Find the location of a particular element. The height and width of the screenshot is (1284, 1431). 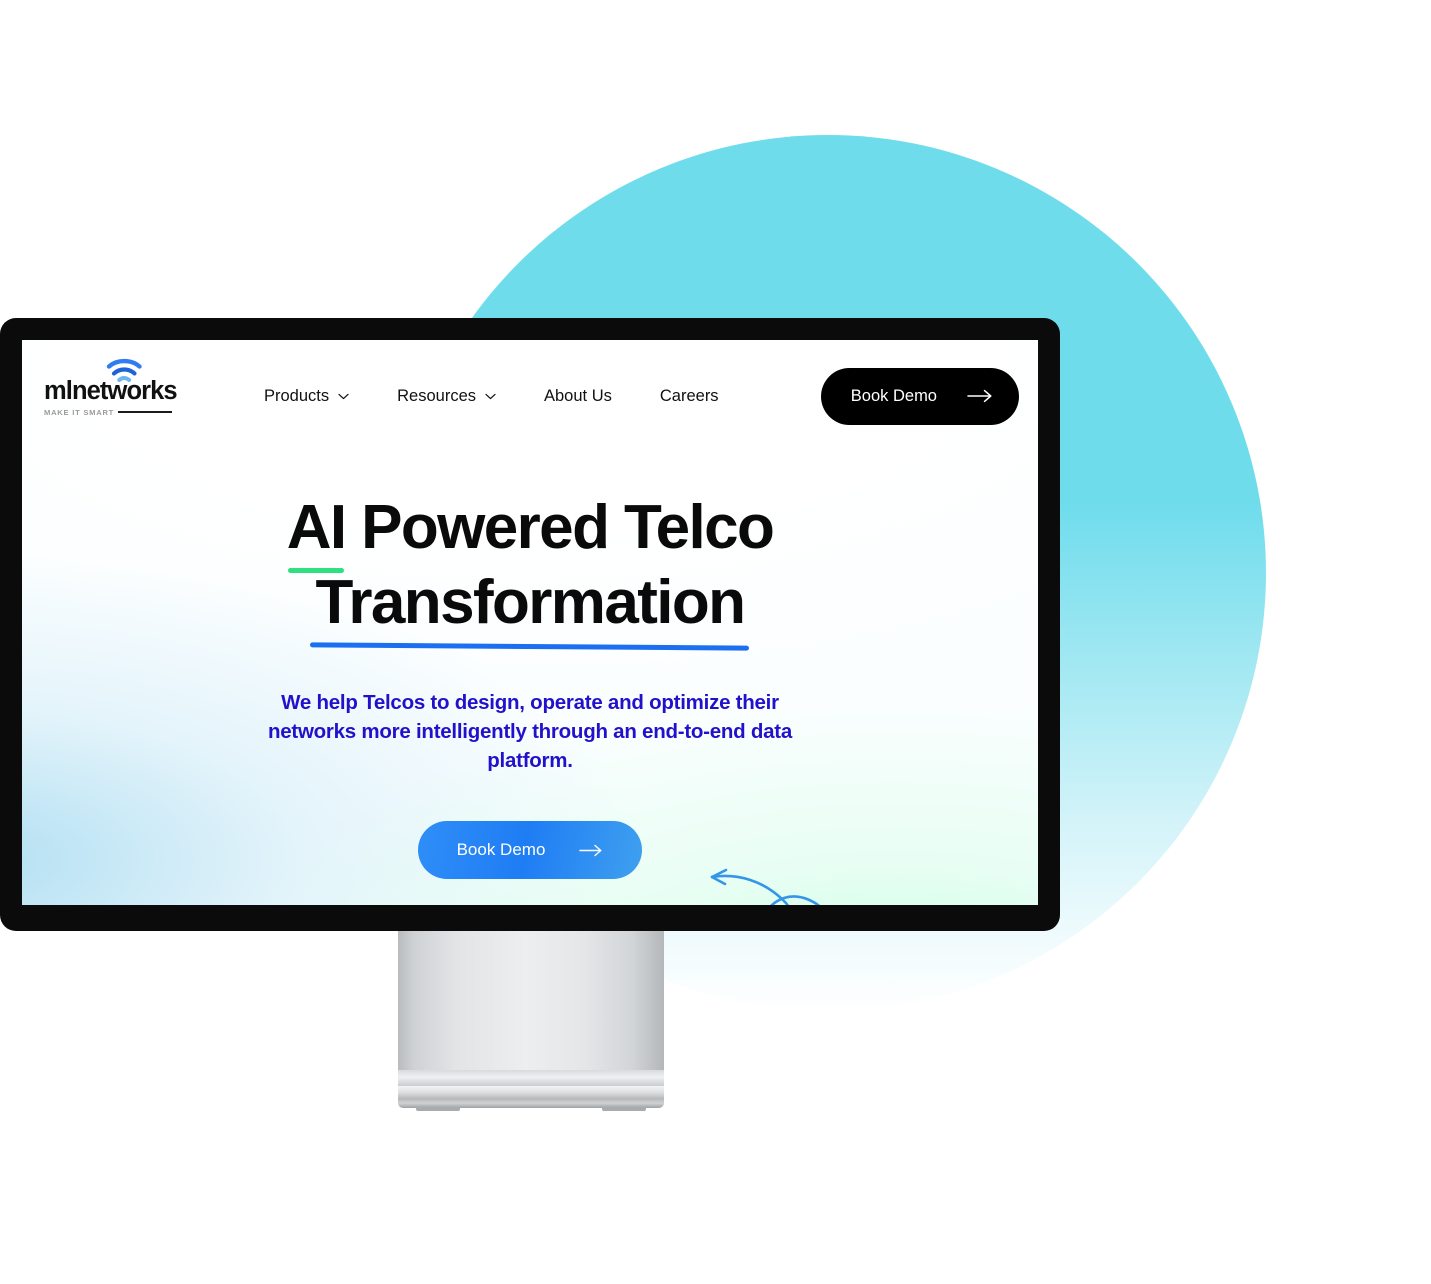

headline-line-1: AI Powered Telco is located at coordinates (530, 532).